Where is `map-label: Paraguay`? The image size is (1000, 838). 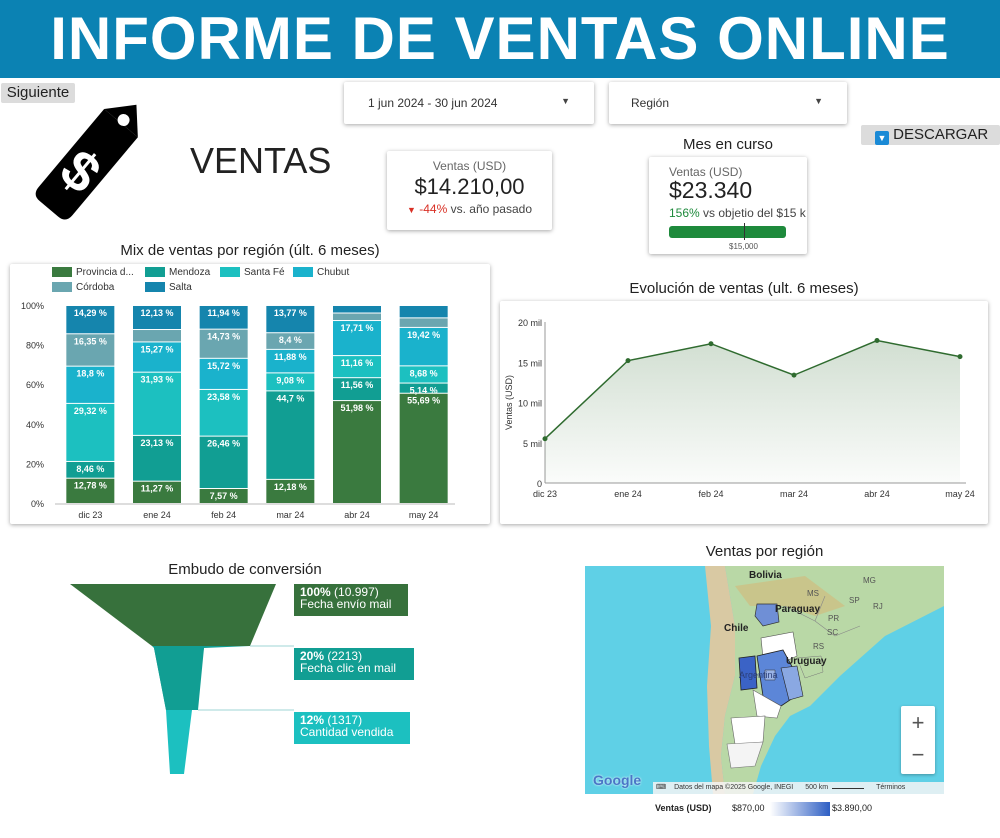 map-label: Paraguay is located at coordinates (798, 609).